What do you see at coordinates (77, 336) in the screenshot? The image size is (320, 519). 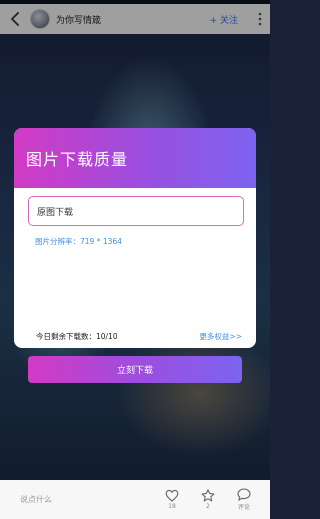 I see `remaining-downloads: 今日剩余下载数：10/10` at bounding box center [77, 336].